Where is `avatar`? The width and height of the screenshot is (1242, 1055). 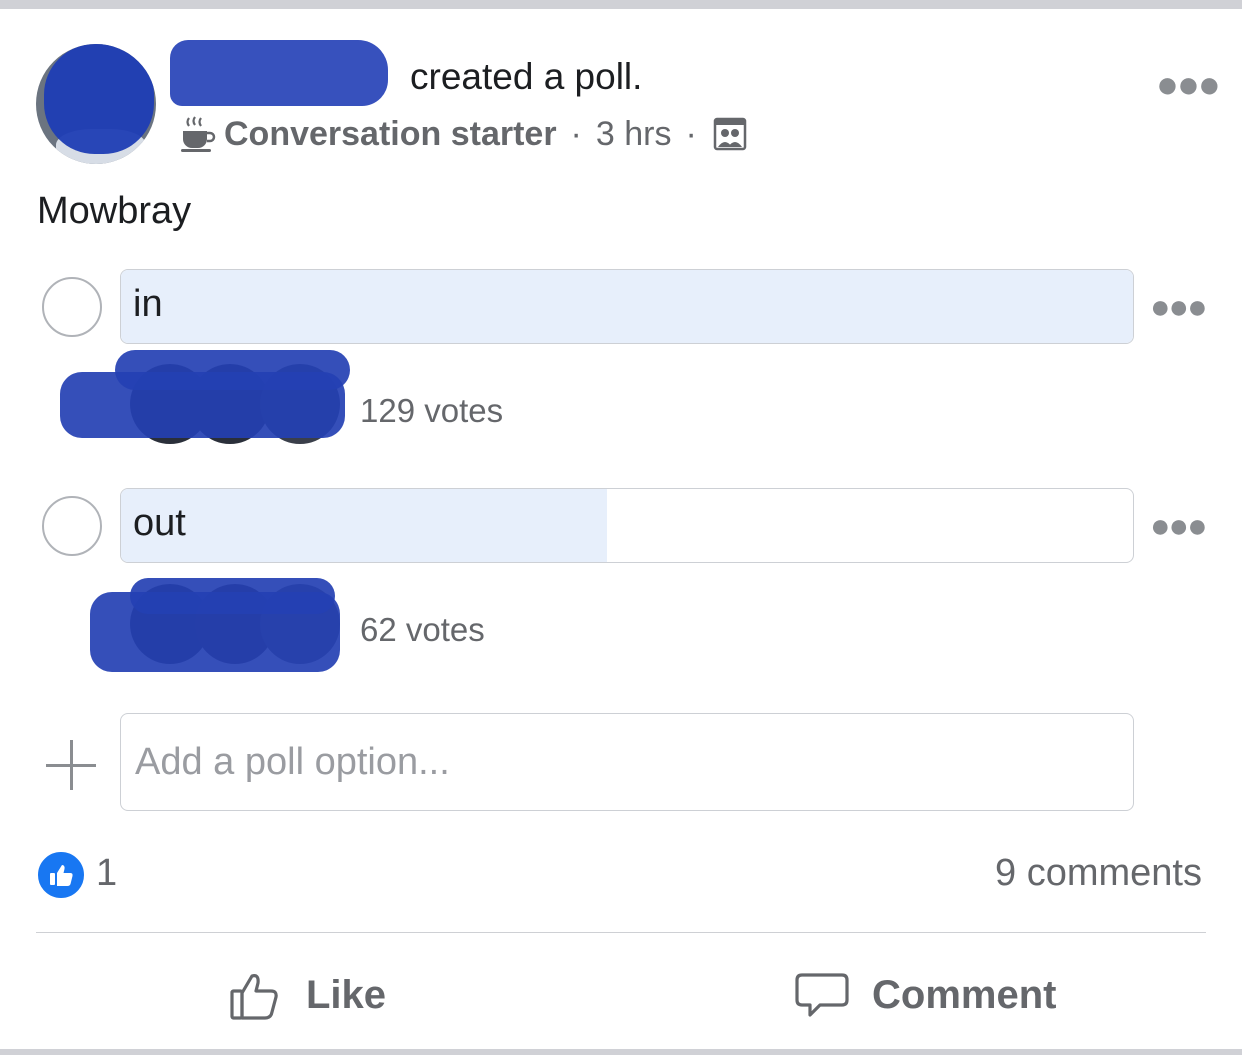 avatar is located at coordinates (96, 104).